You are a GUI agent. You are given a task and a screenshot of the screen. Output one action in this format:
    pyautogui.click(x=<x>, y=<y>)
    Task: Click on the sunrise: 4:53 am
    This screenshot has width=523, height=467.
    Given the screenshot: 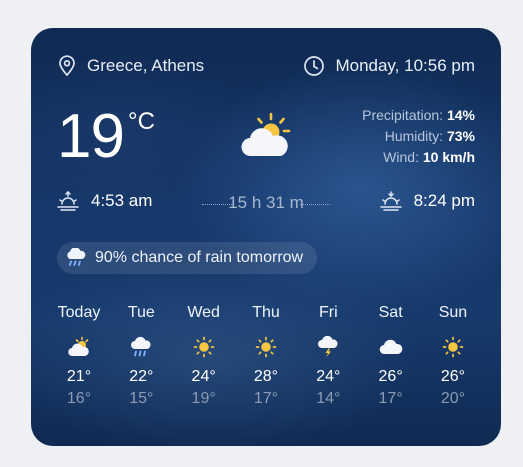 What is the action you would take?
    pyautogui.click(x=104, y=201)
    